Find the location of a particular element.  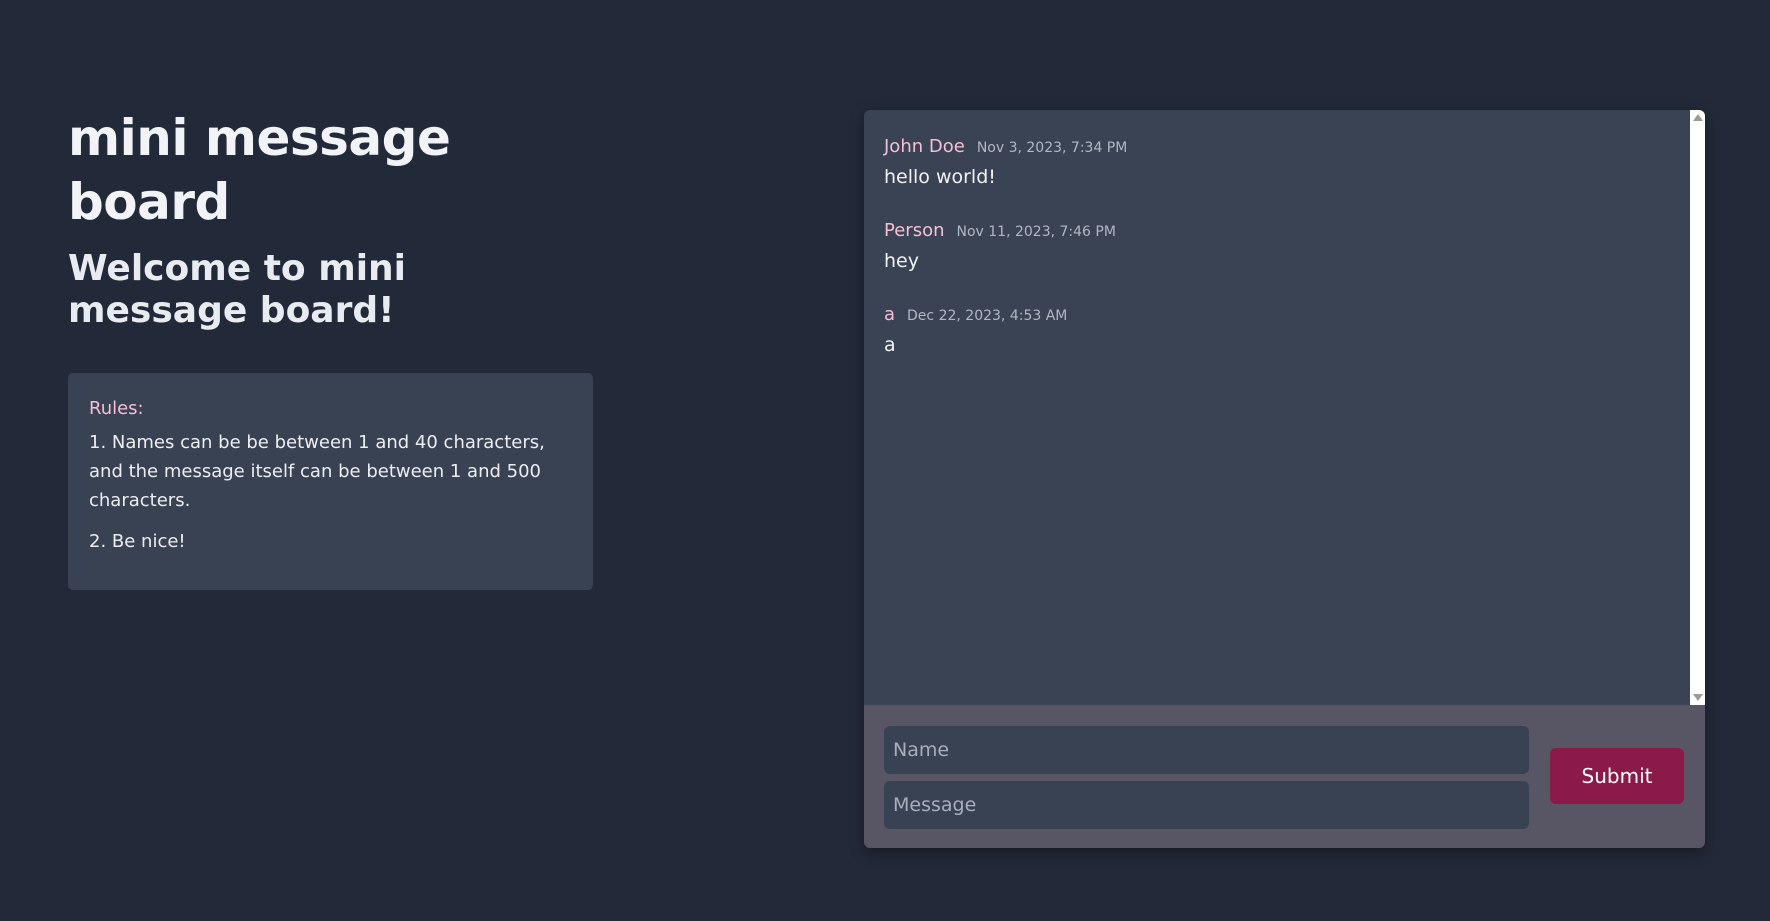

scroll-up-icon is located at coordinates (1698, 117).